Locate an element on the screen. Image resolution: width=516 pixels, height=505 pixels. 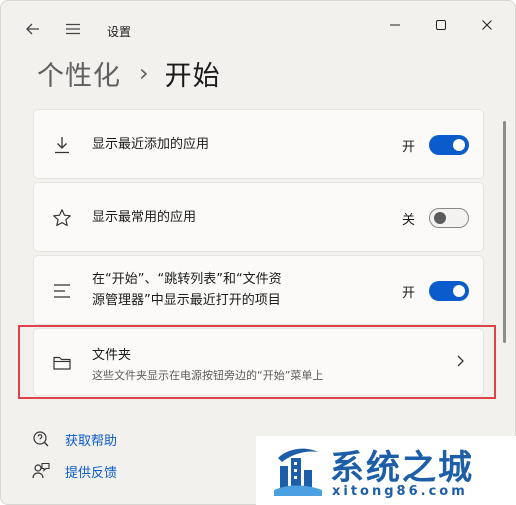
star-icon is located at coordinates (62, 218).